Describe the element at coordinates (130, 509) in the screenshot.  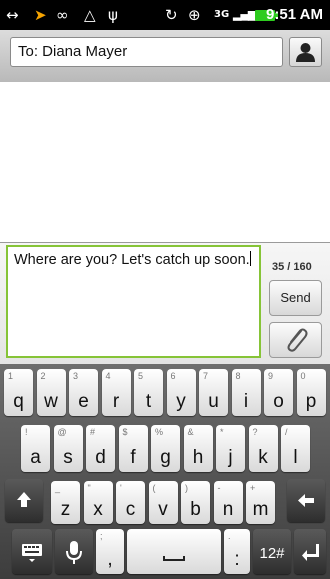
I see `key-label: c` at that location.